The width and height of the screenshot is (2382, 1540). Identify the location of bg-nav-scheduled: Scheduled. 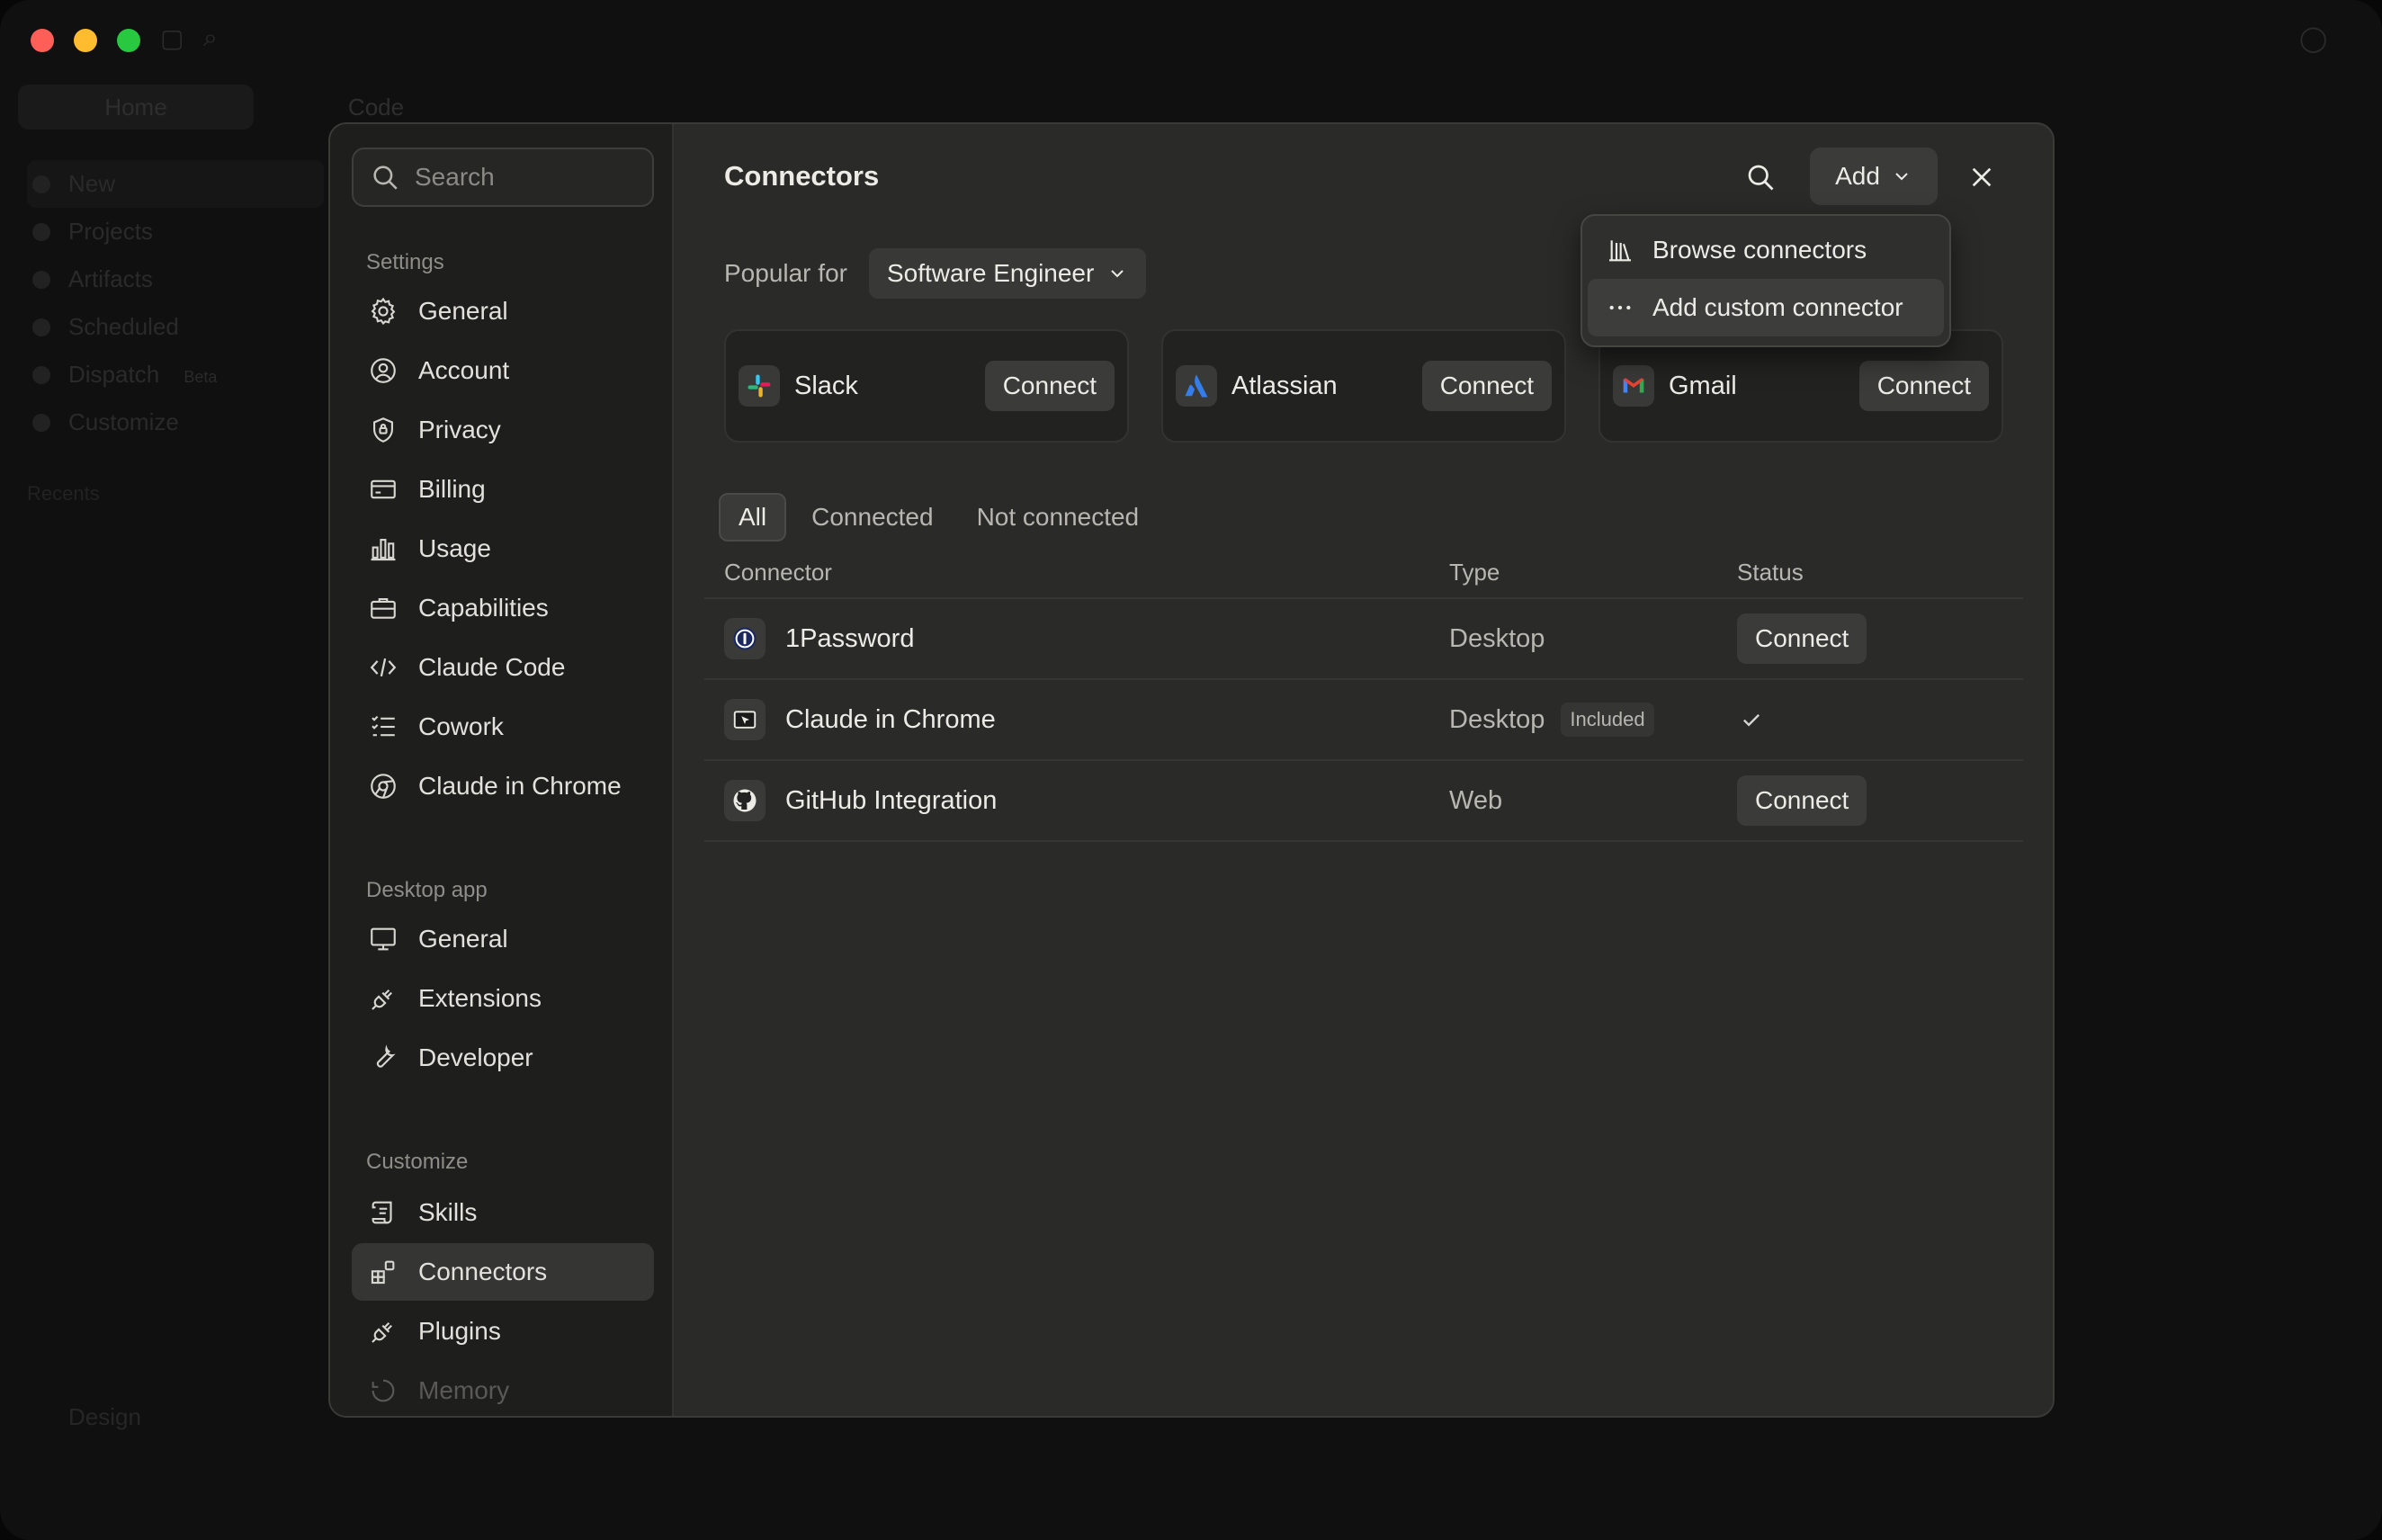
(176, 327).